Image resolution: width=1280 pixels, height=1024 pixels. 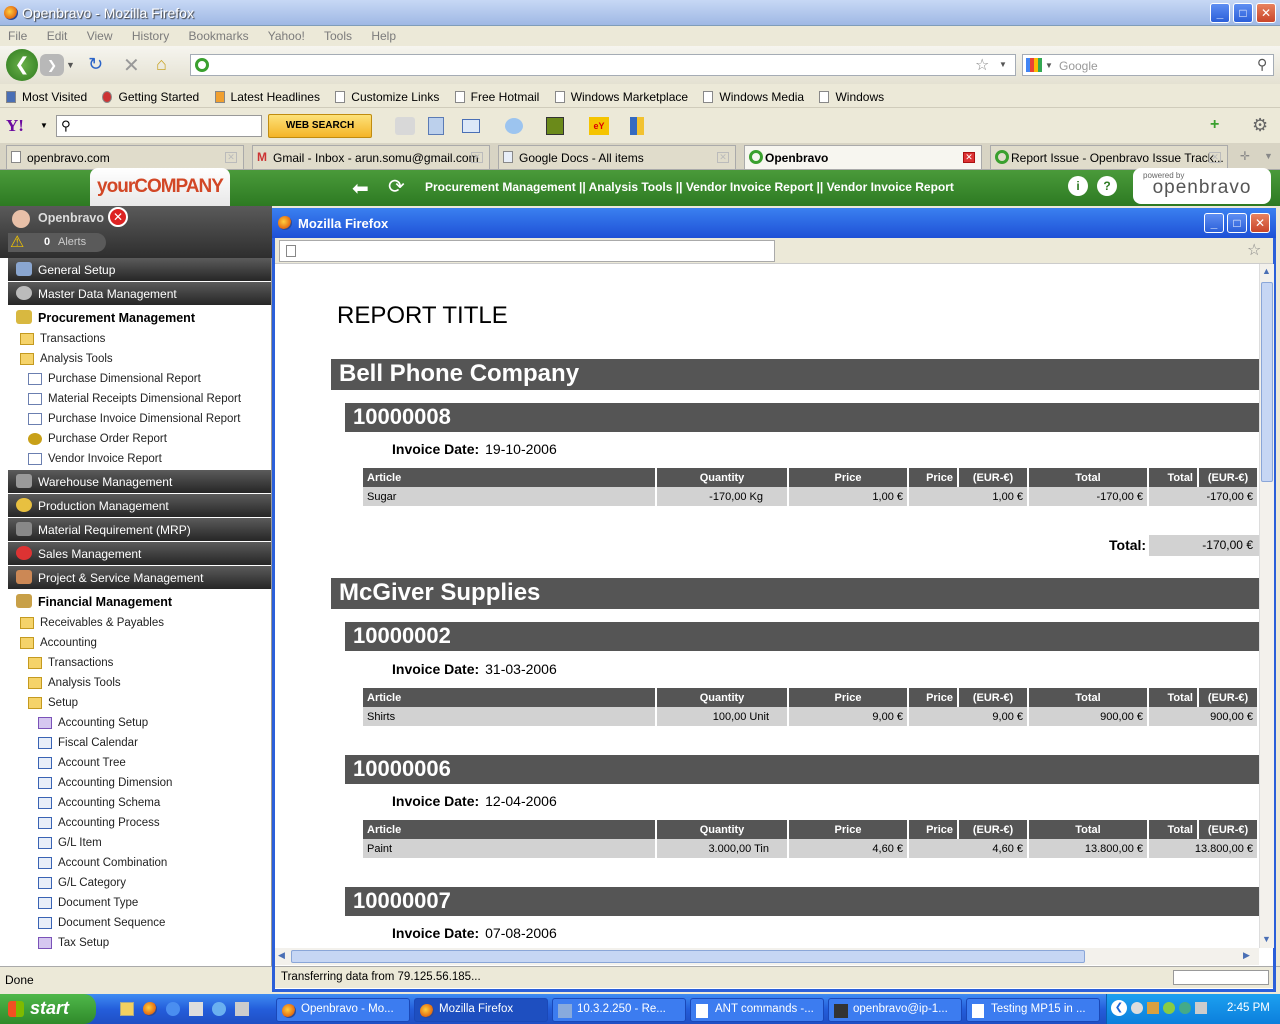 What do you see at coordinates (159, 126) in the screenshot?
I see `yahoo-search-input: ⚲` at bounding box center [159, 126].